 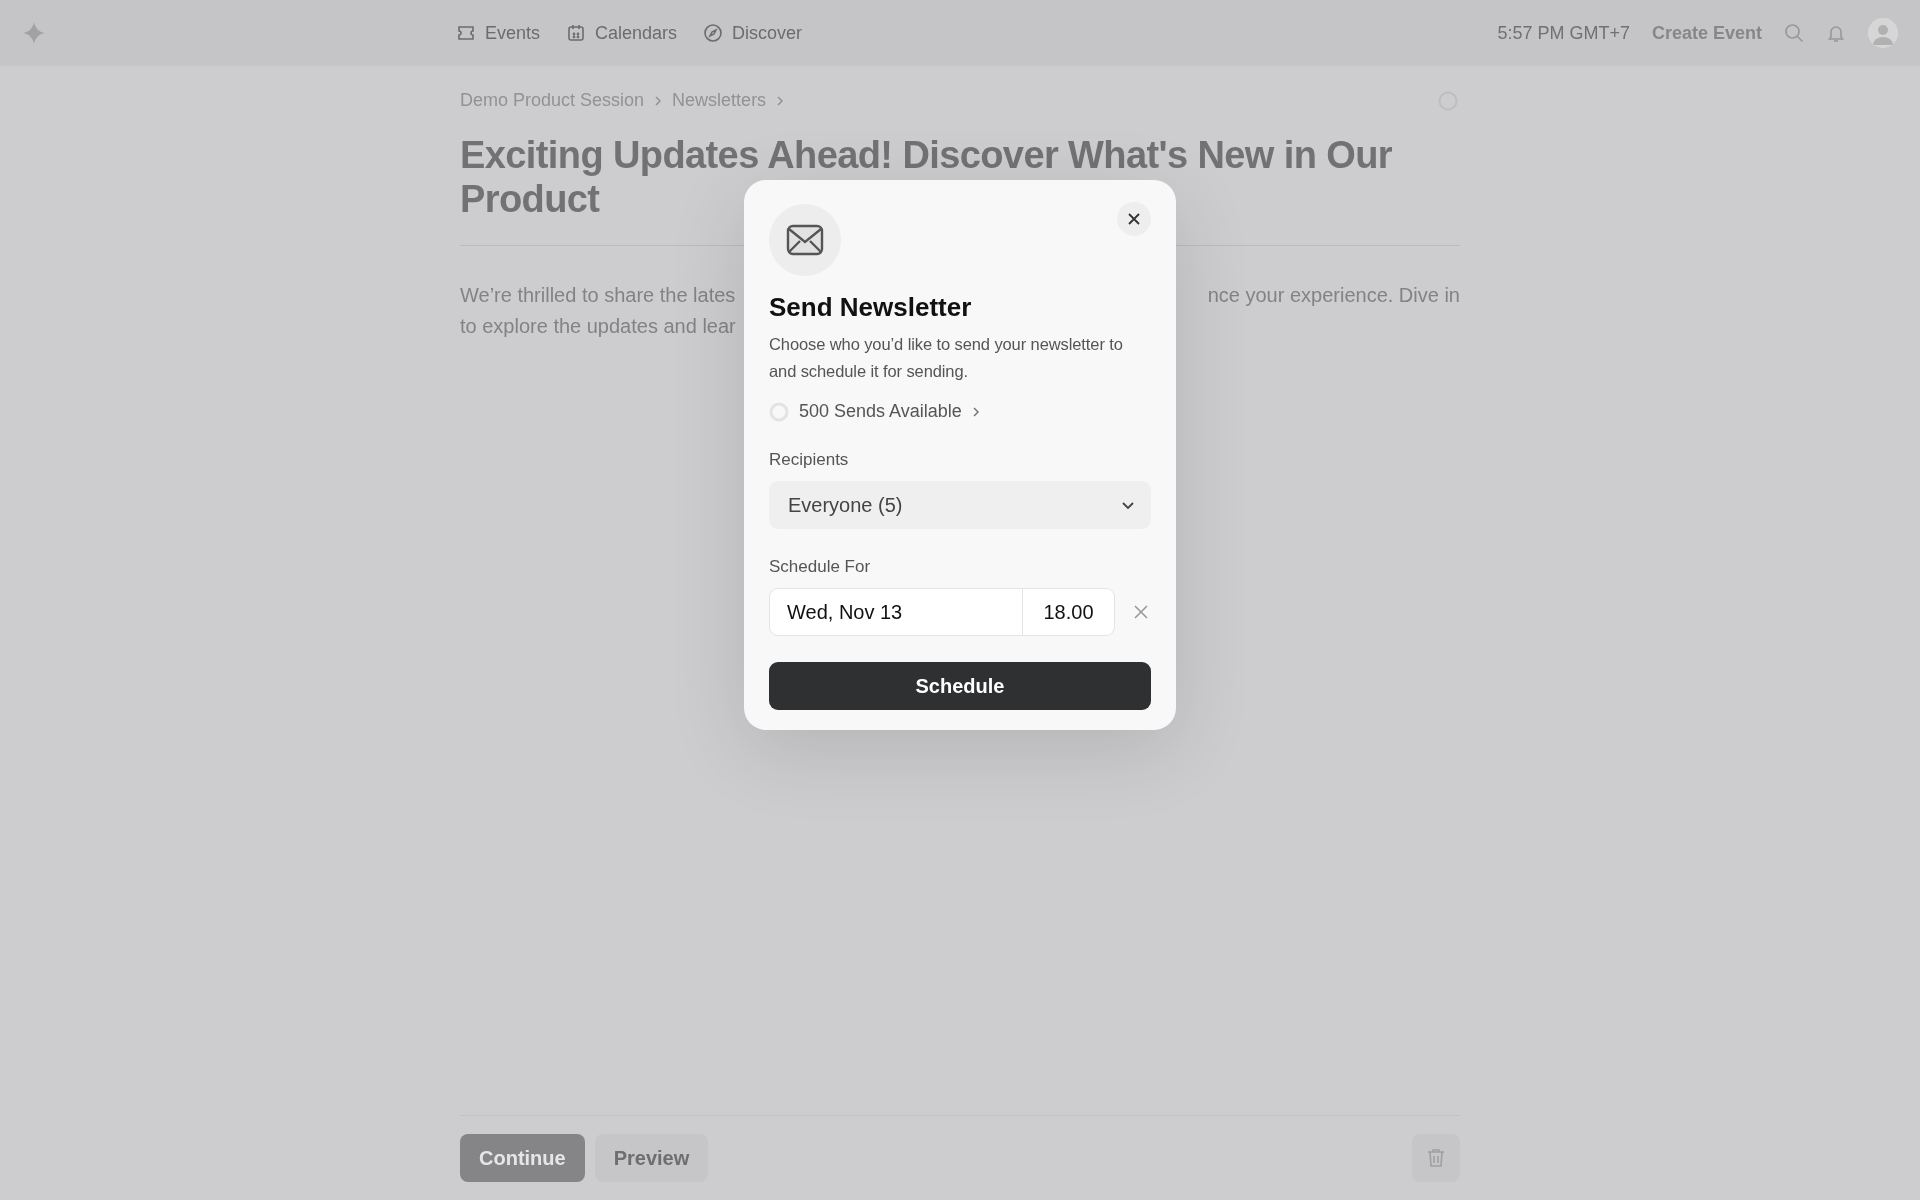 What do you see at coordinates (622, 33) in the screenshot?
I see `nav-link: Calendars` at bounding box center [622, 33].